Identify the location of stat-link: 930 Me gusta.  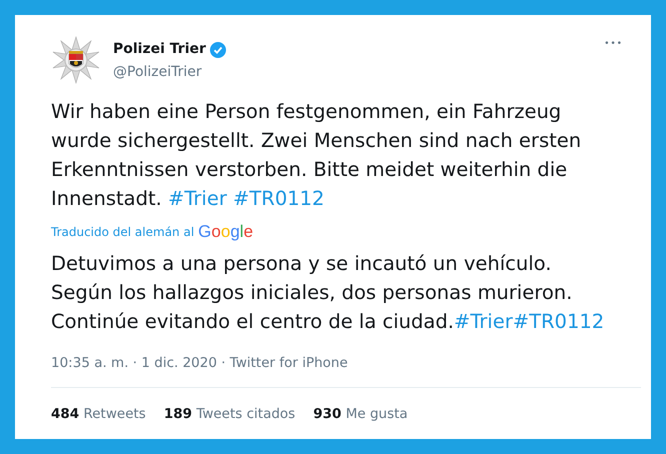
(360, 414).